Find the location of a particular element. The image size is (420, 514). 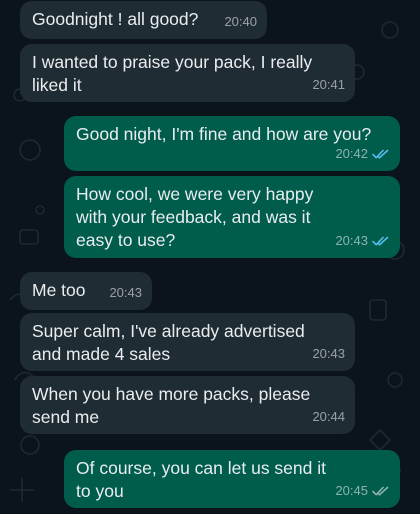

message-time: 20:42 is located at coordinates (362, 153).